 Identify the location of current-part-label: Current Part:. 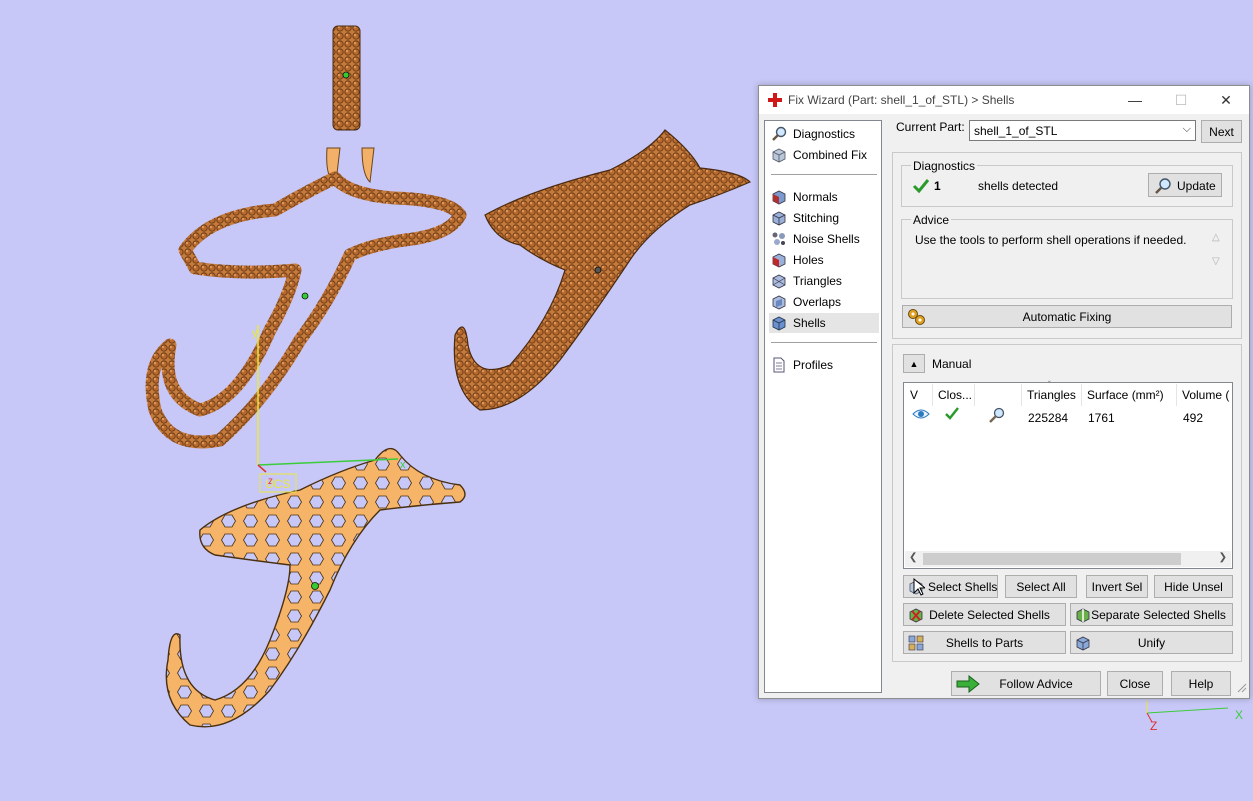
(930, 127).